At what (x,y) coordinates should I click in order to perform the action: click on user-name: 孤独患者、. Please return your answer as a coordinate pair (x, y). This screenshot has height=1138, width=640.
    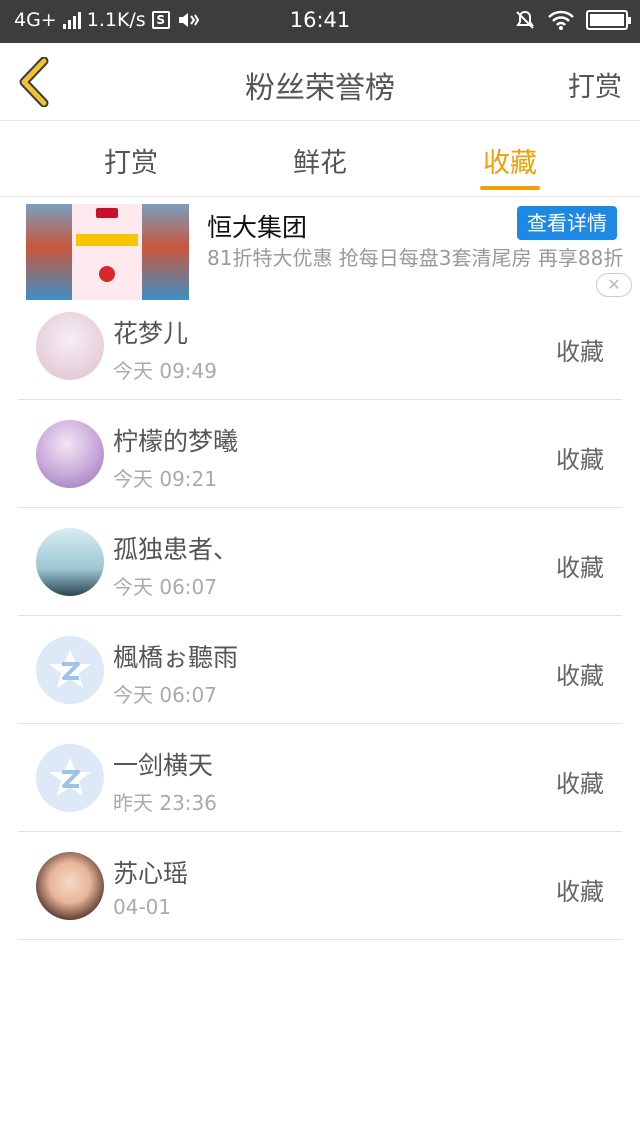
    Looking at the image, I should click on (176, 549).